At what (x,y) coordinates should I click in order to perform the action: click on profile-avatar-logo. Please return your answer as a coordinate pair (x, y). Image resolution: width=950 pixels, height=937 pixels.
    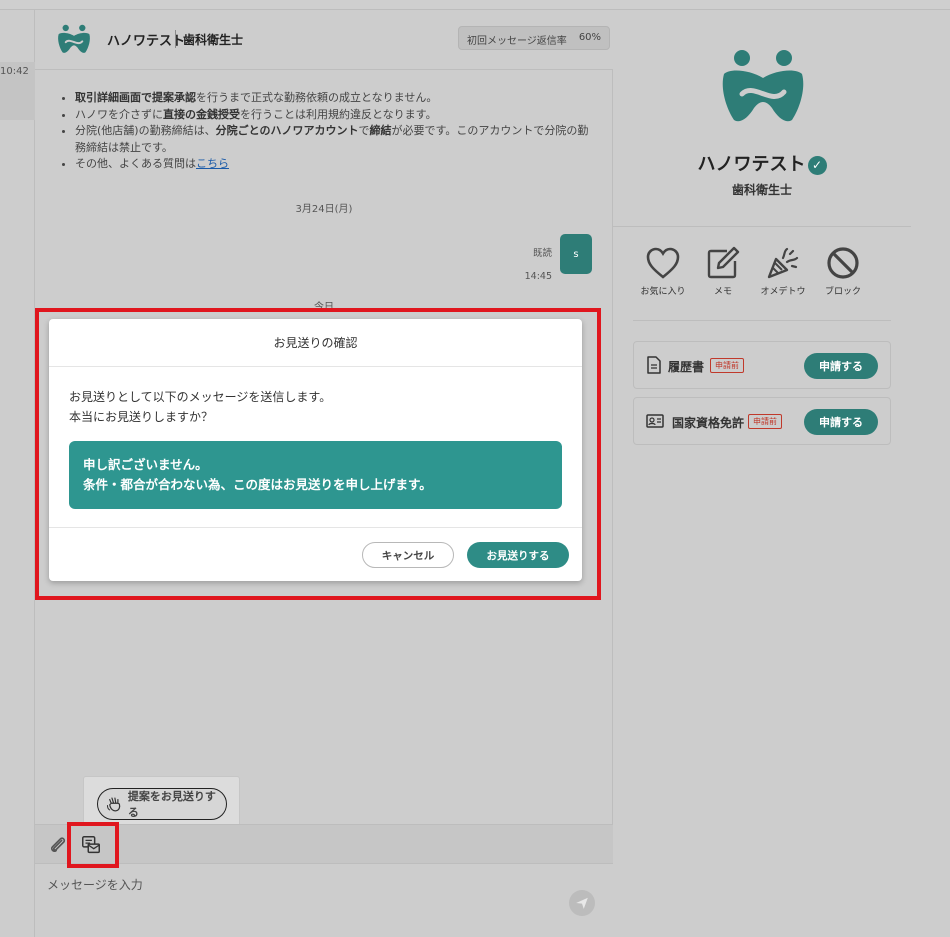
    Looking at the image, I should click on (763, 86).